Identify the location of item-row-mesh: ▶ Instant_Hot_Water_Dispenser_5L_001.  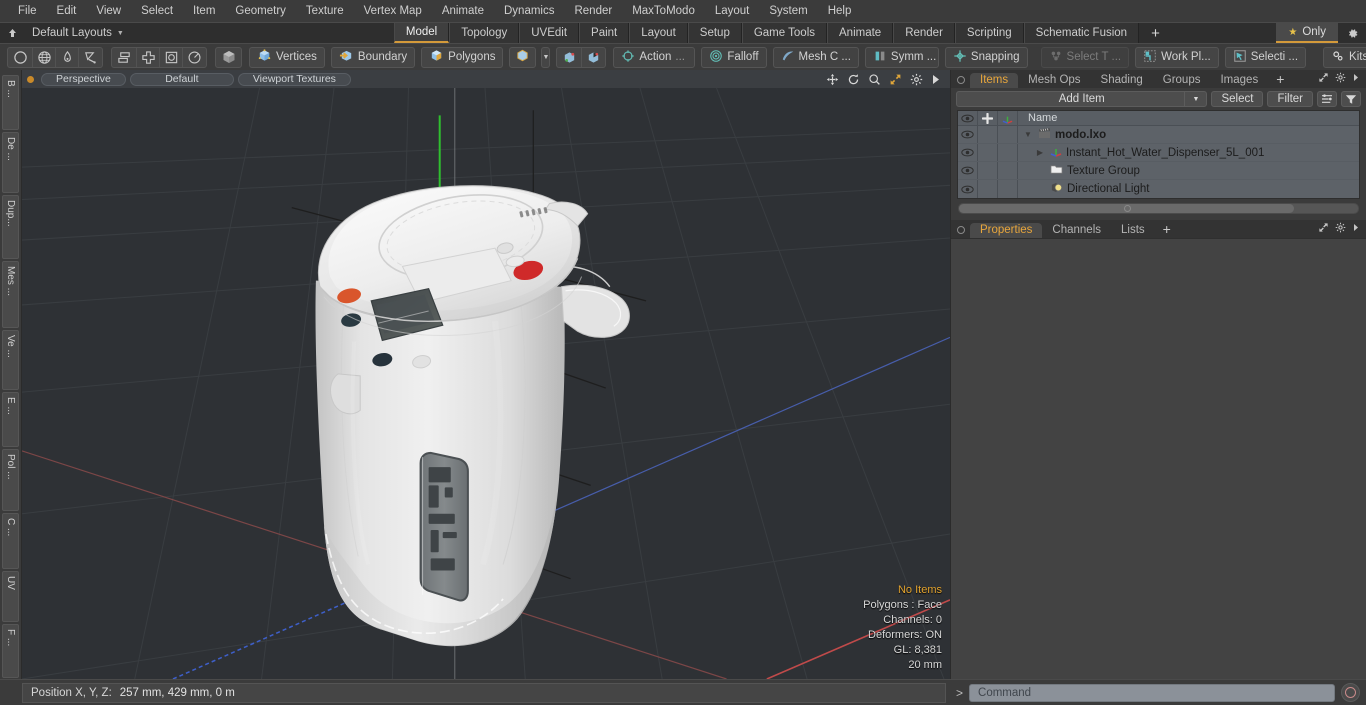
(1141, 152).